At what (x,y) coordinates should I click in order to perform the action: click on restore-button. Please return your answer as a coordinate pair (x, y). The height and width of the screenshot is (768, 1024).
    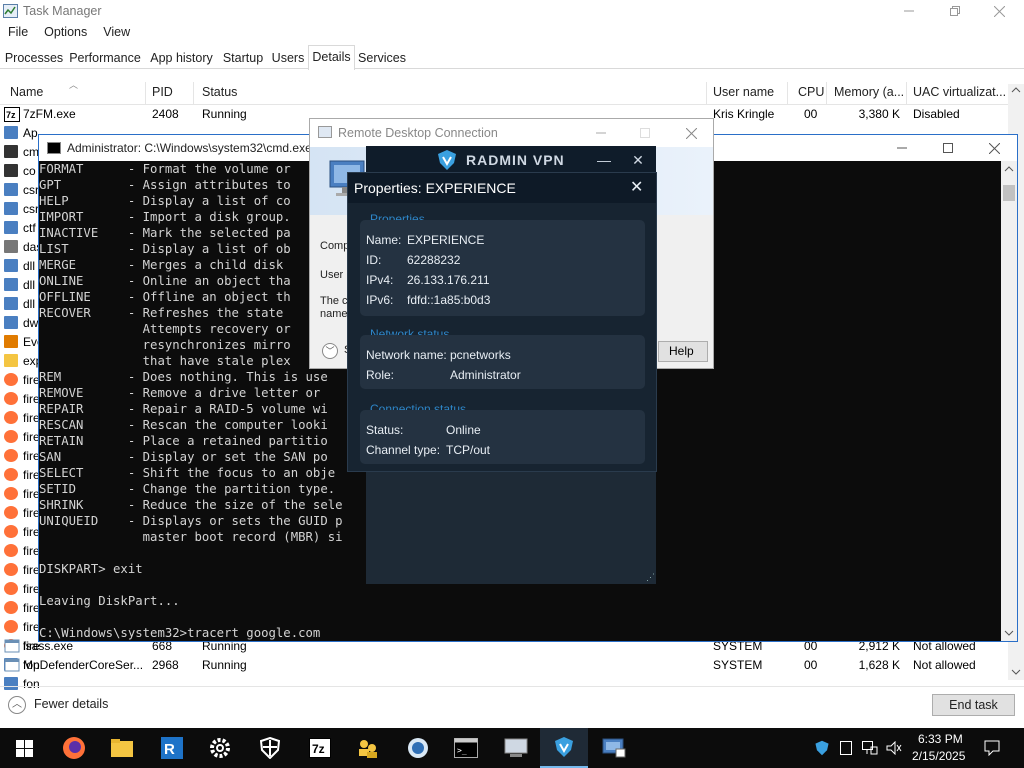
    Looking at the image, I should click on (955, 11).